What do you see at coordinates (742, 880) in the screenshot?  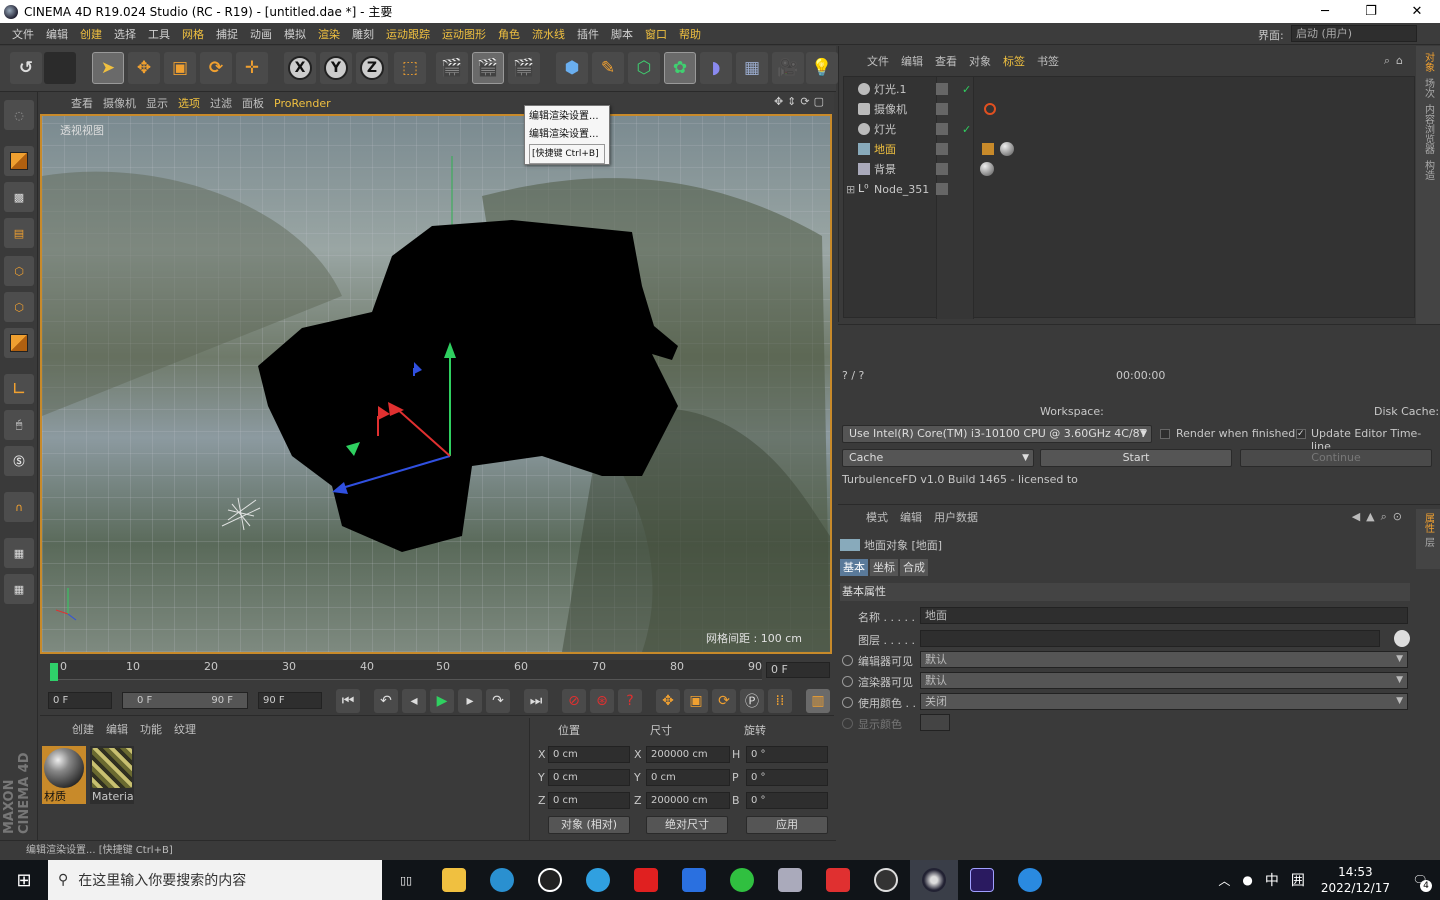 I see `taskbar-wechat` at bounding box center [742, 880].